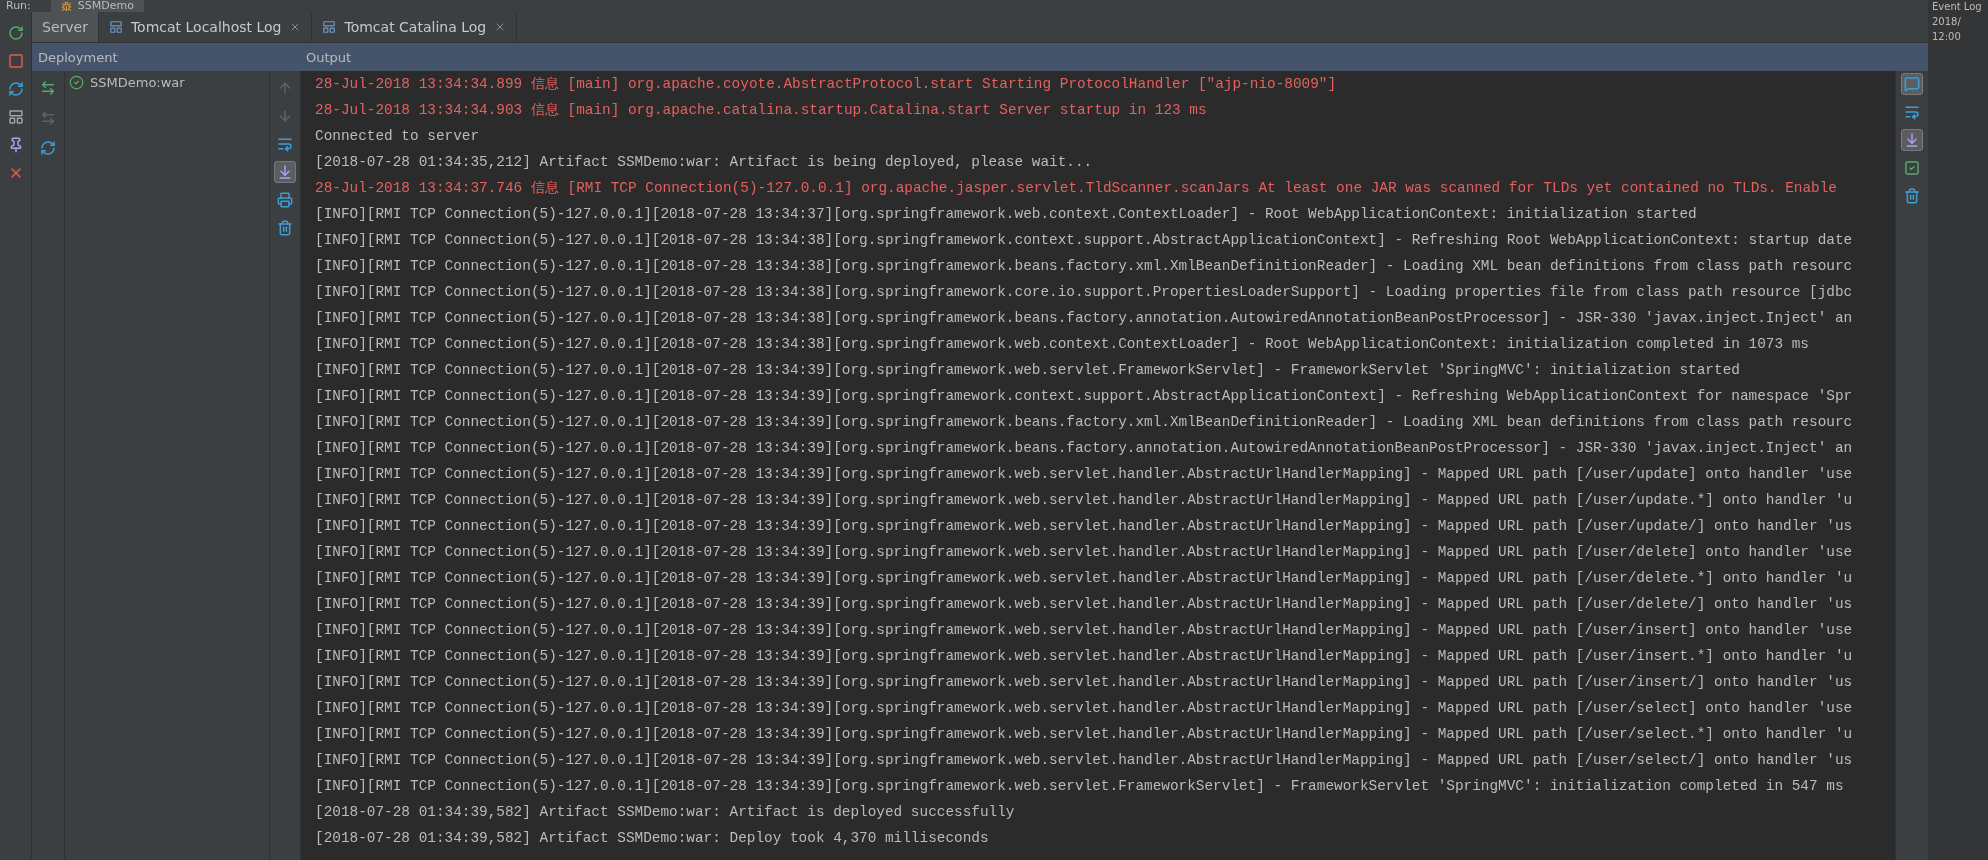 The height and width of the screenshot is (860, 1988). I want to click on run-tab-label: SSMDemo, so click(105, 6).